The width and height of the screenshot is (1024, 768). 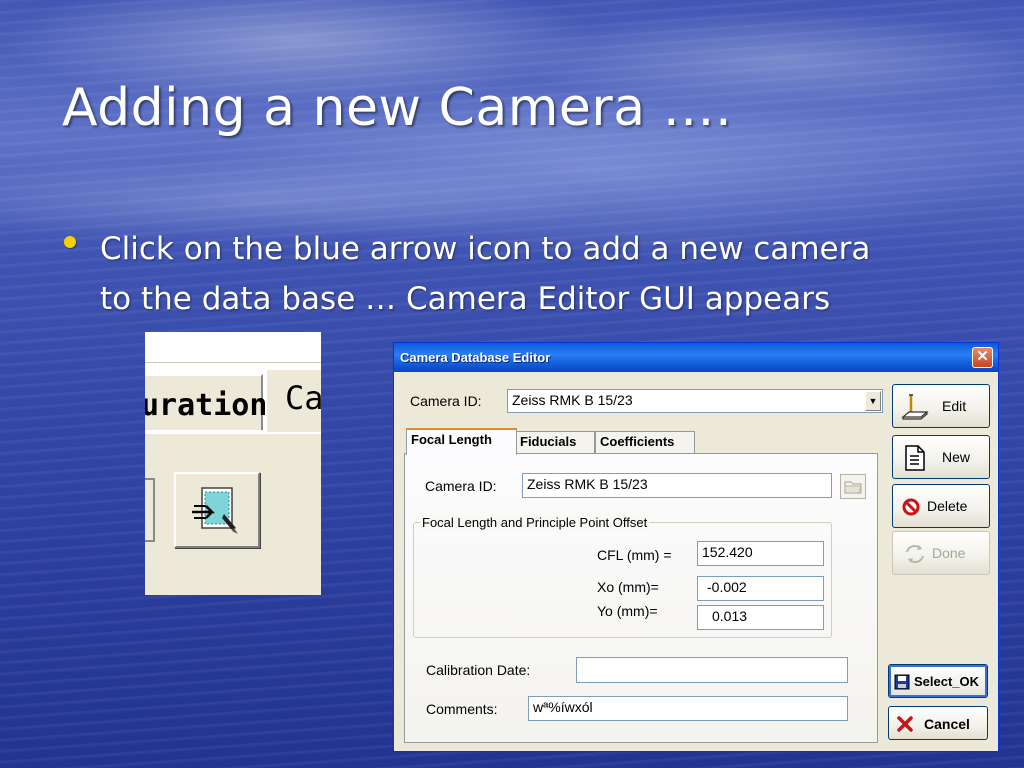 I want to click on select-ok-button: Select_OK, so click(x=938, y=681).